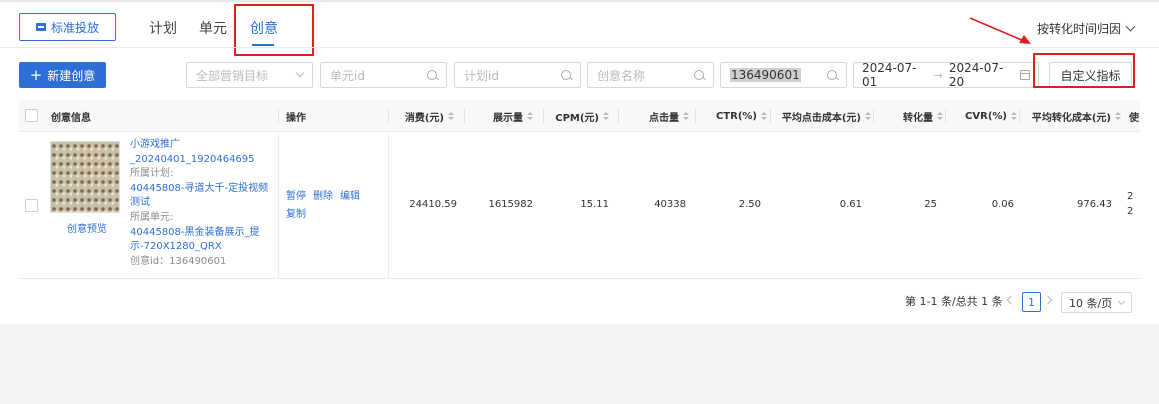  I want to click on plan-id-input: 计划id, so click(517, 75).